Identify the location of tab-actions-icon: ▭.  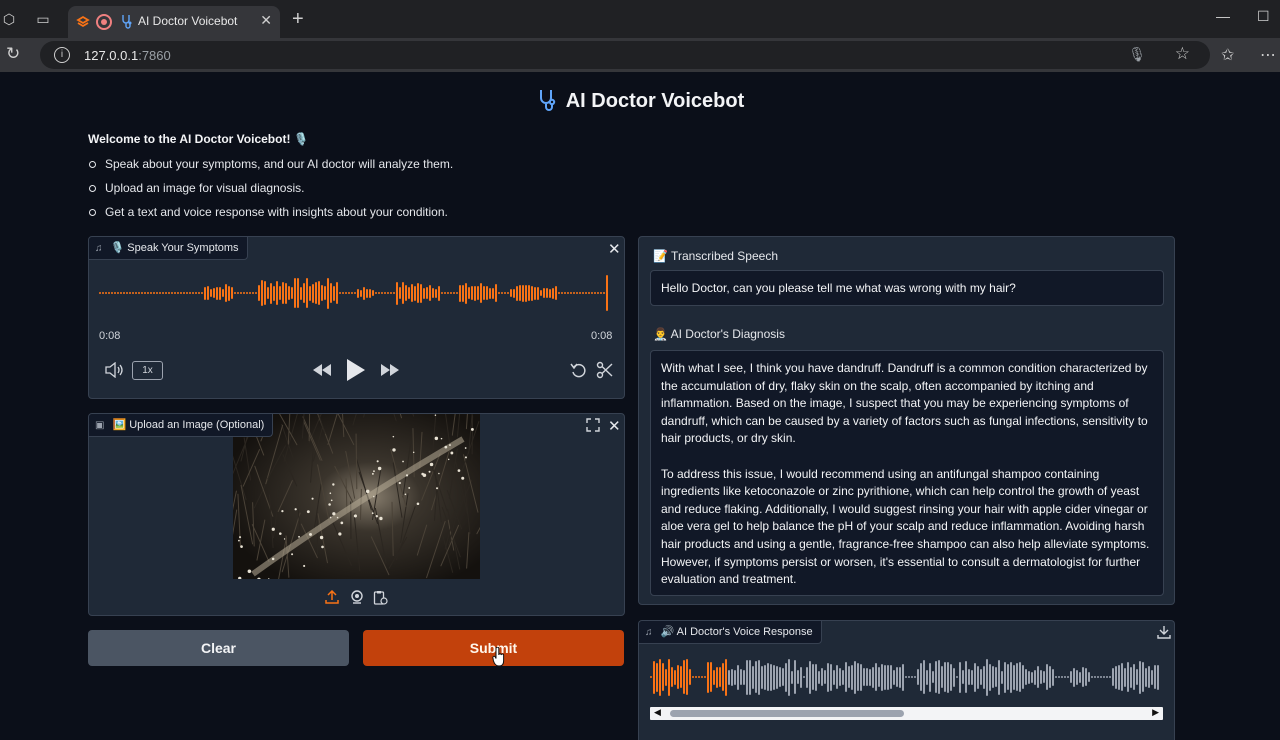
(43, 19).